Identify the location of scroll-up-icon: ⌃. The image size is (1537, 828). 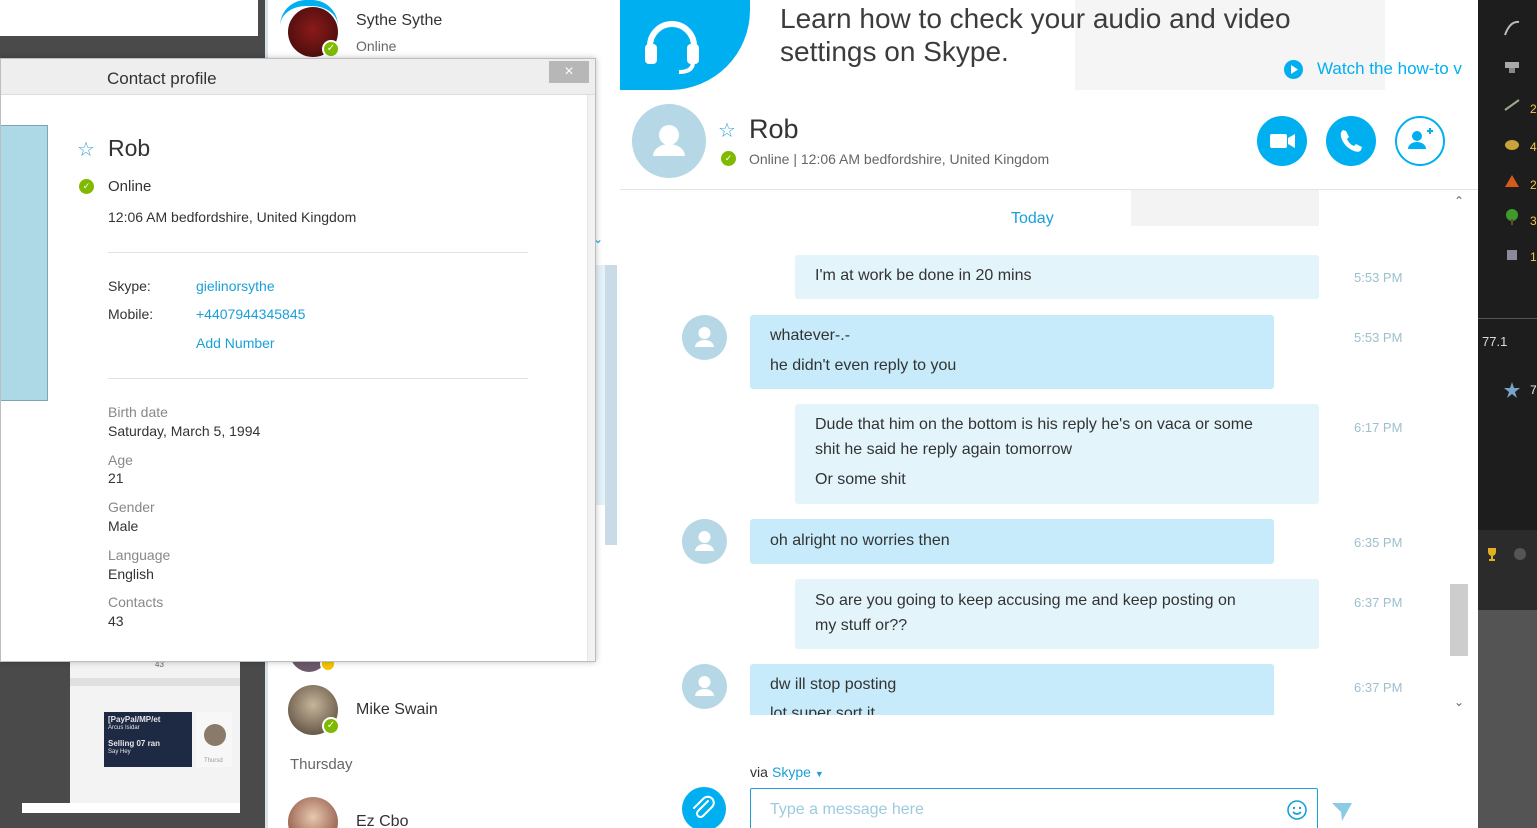
(1459, 201).